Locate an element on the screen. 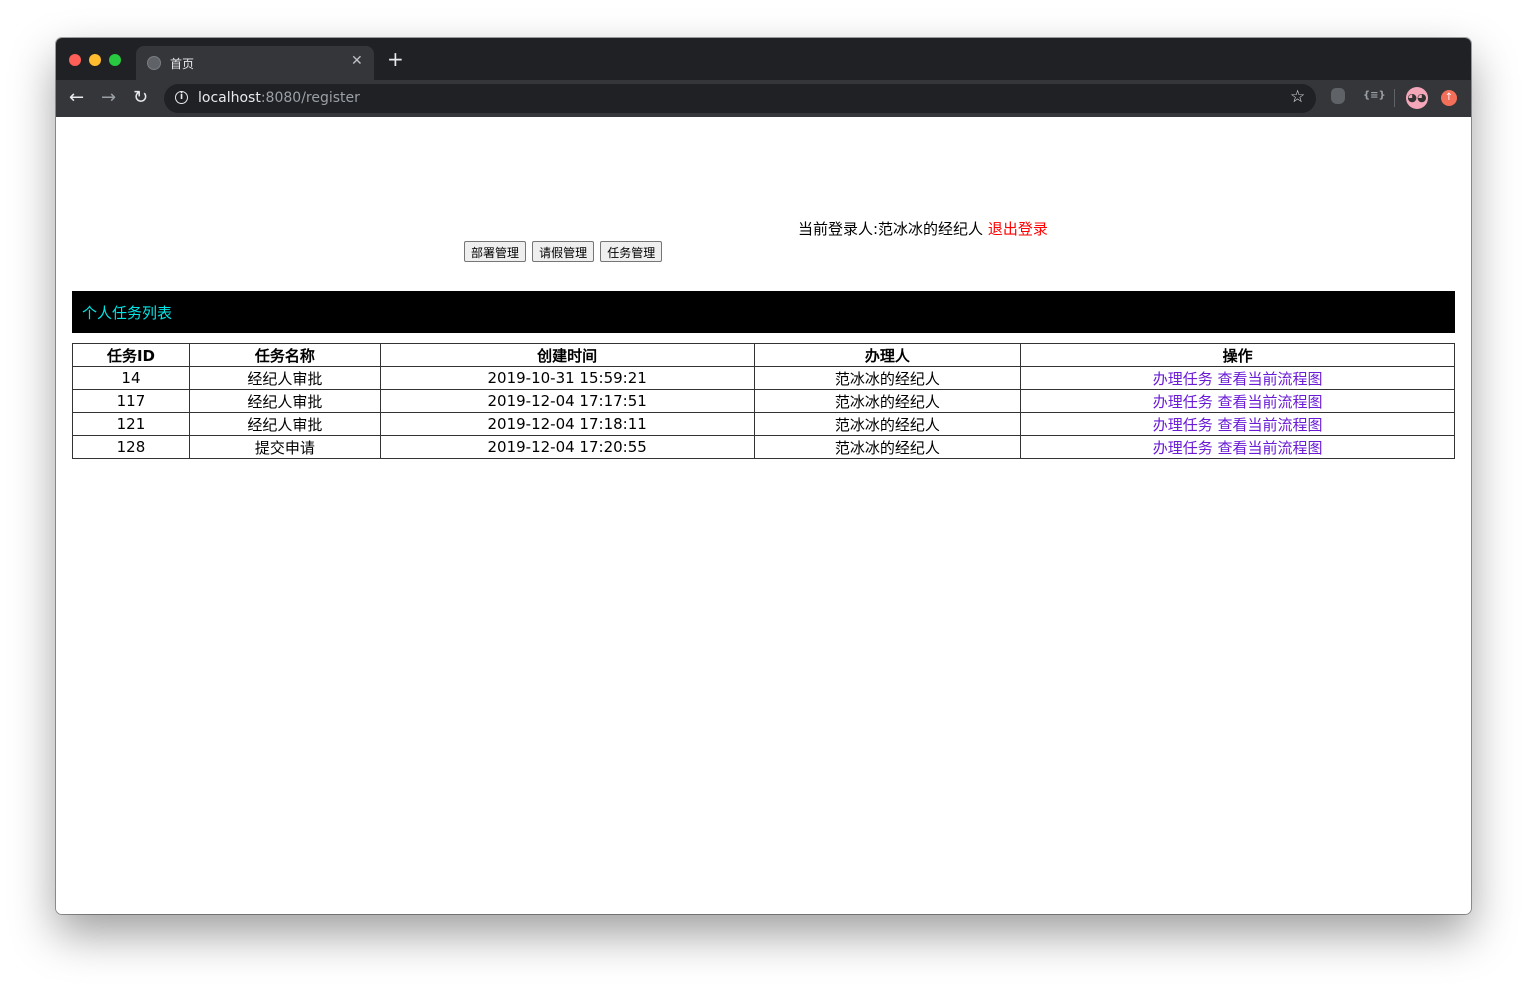  task-manage-button: 任务管理 is located at coordinates (631, 251).